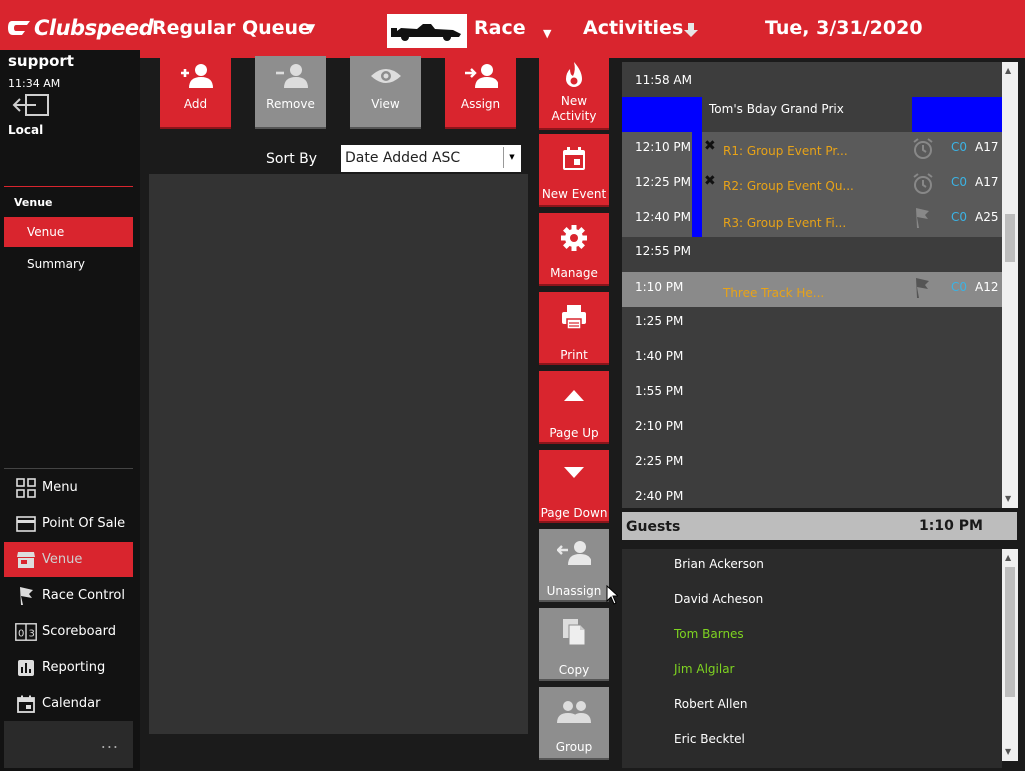  I want to click on guest-name: Tom Barnes, so click(709, 634).